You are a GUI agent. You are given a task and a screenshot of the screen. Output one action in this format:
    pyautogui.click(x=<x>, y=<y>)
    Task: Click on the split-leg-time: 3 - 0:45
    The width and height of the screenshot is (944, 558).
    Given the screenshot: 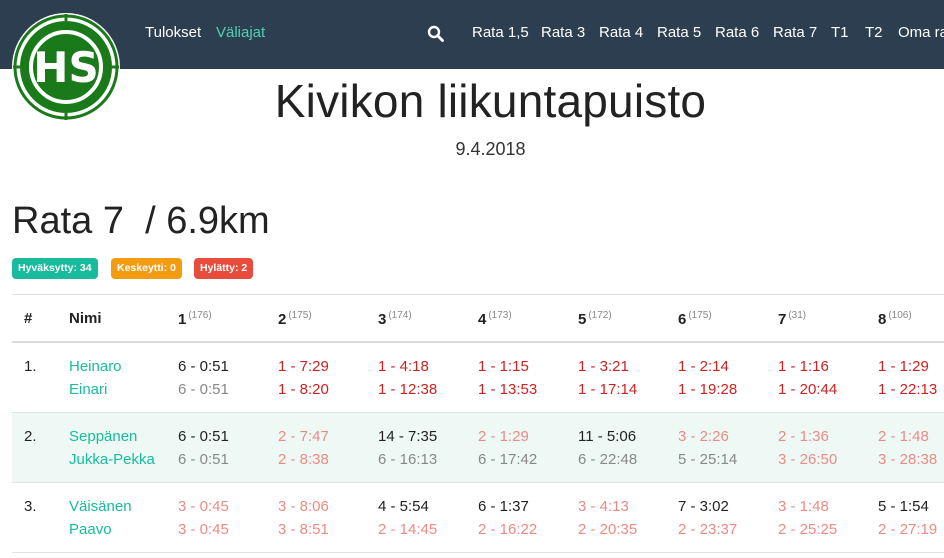 What is the action you would take?
    pyautogui.click(x=203, y=506)
    